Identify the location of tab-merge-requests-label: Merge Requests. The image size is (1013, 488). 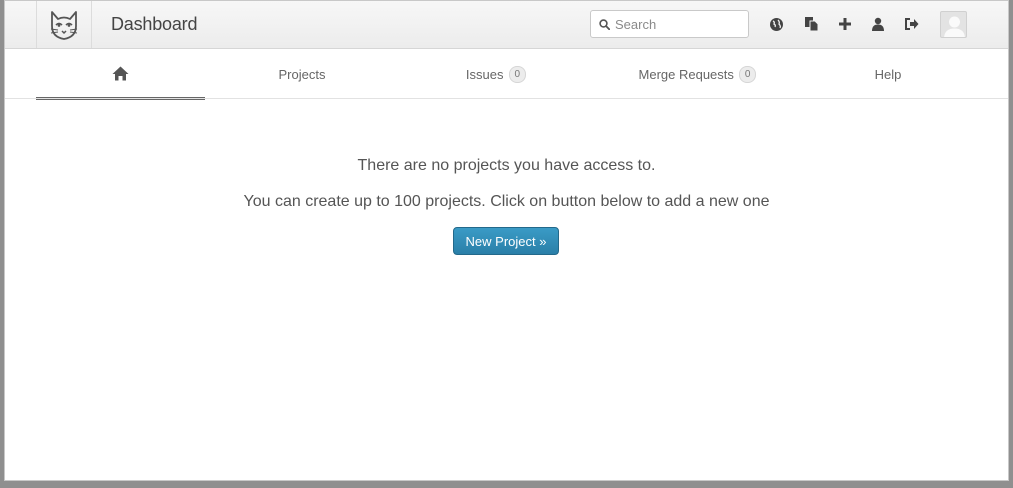
(686, 74).